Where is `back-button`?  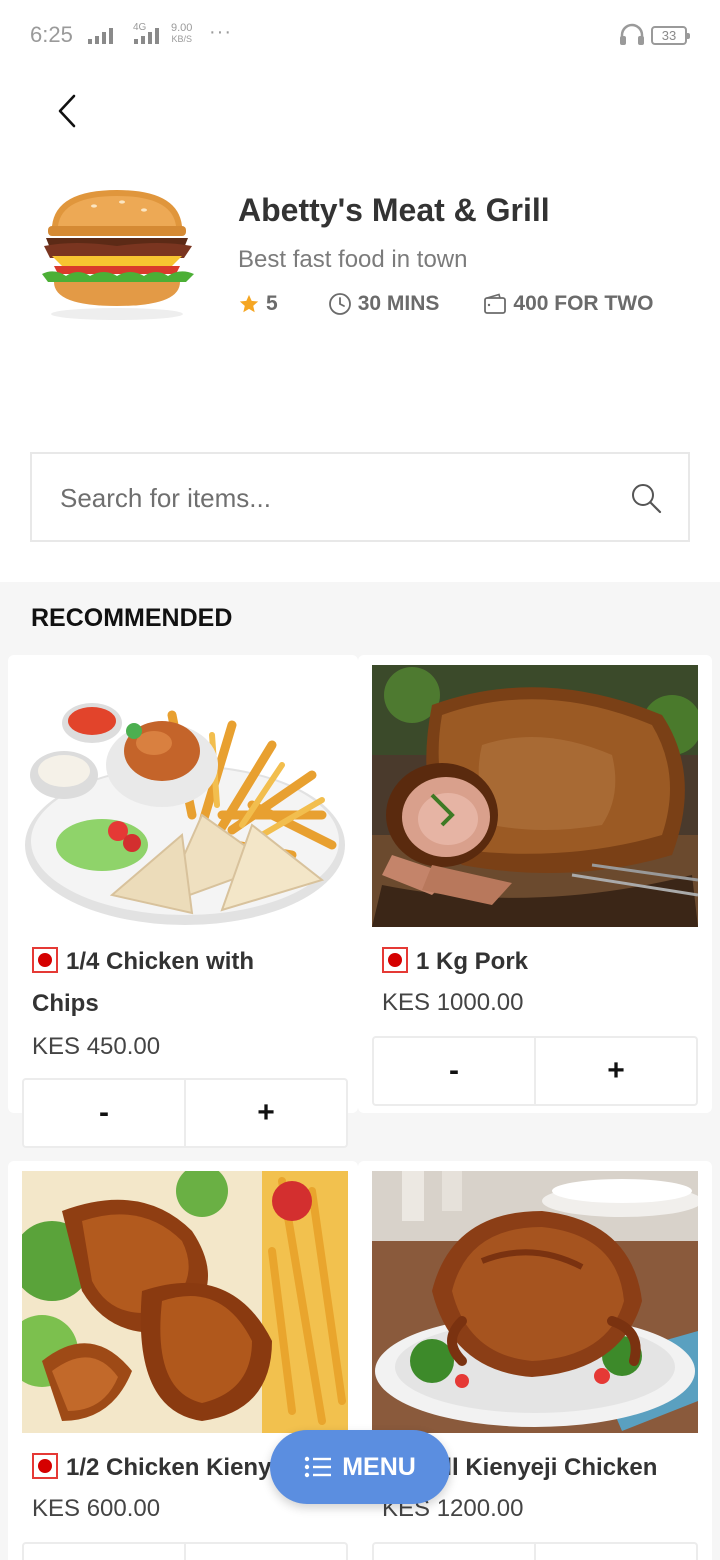
back-button is located at coordinates (67, 111).